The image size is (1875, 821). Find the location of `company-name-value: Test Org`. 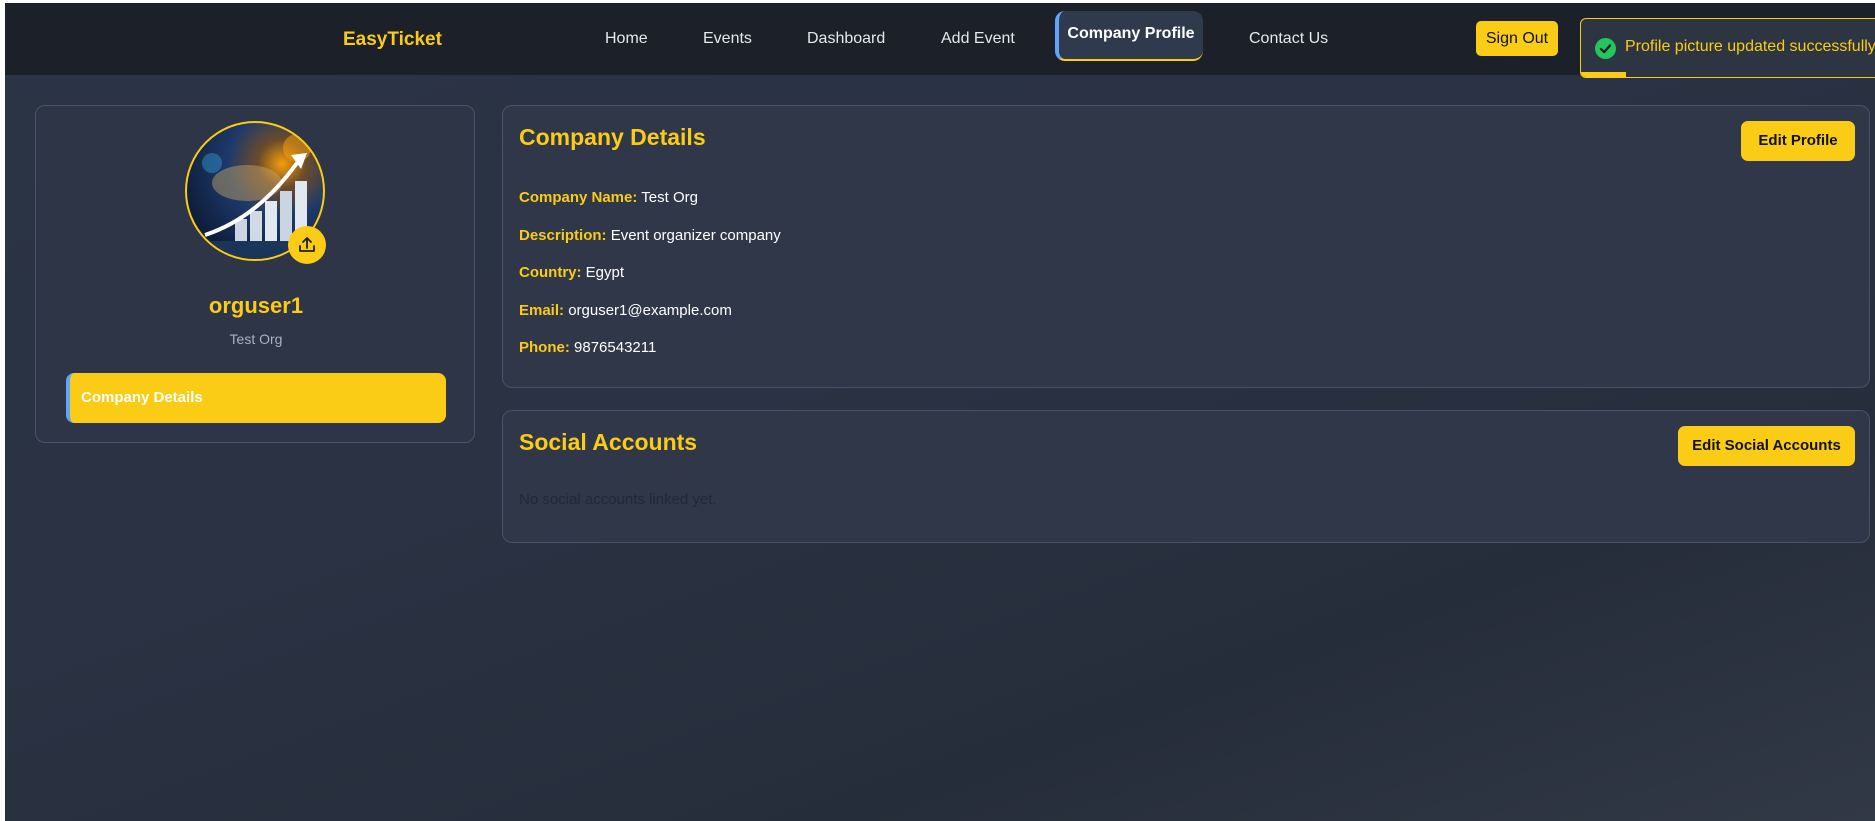

company-name-value: Test Org is located at coordinates (669, 197).